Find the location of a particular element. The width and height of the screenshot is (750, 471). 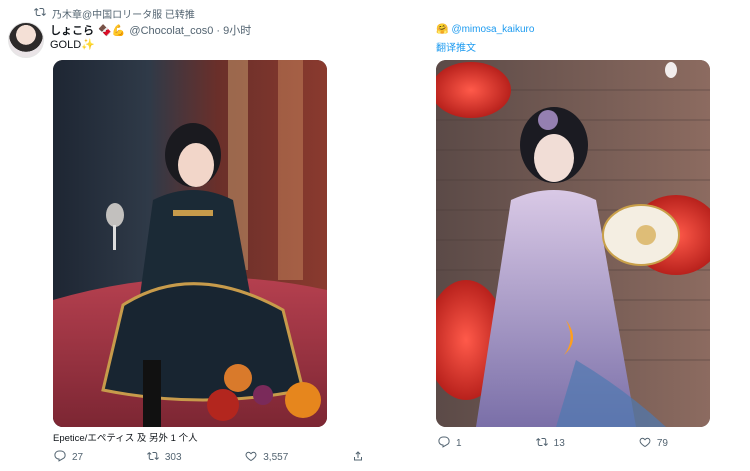

translate-link: 翻译推文 is located at coordinates (456, 46).